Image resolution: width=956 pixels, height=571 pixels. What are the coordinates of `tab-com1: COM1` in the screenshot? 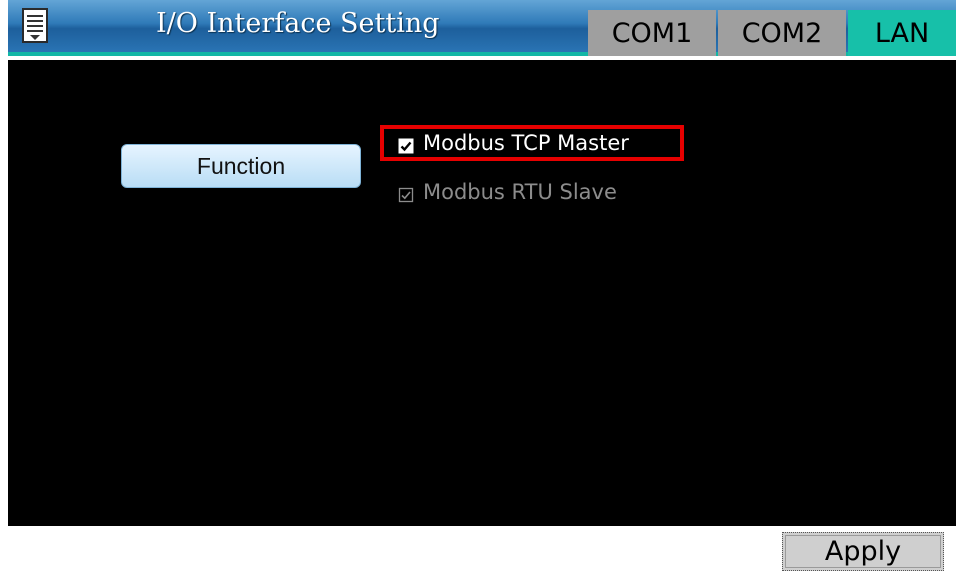 It's located at (652, 33).